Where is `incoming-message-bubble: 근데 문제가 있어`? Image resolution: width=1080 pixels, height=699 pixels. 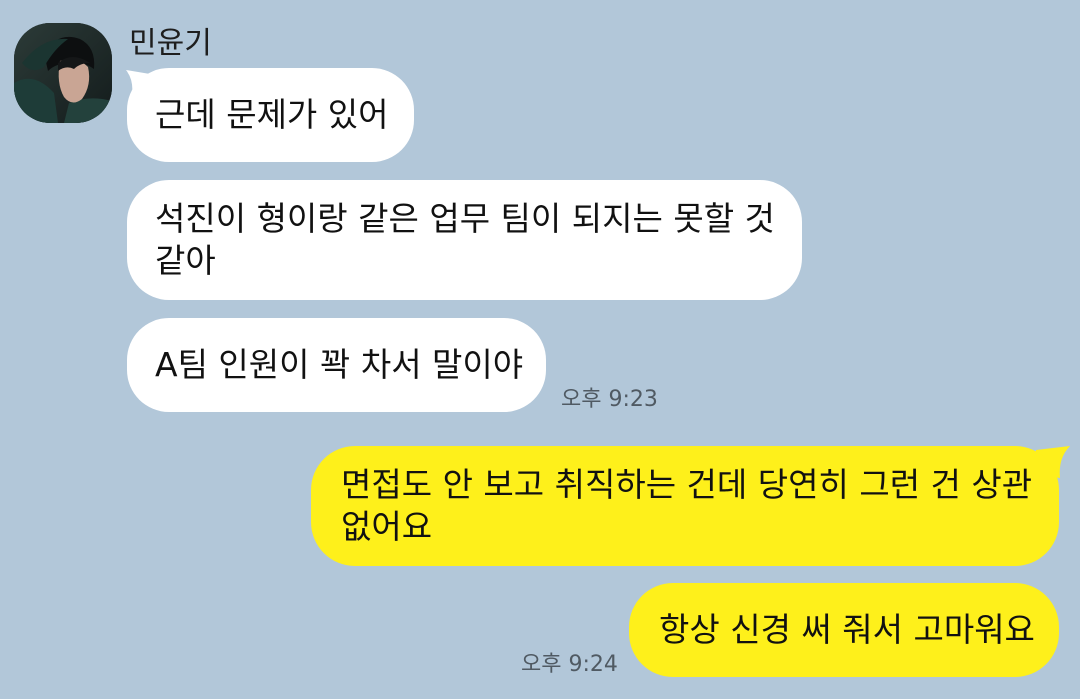
incoming-message-bubble: 근데 문제가 있어 is located at coordinates (270, 115).